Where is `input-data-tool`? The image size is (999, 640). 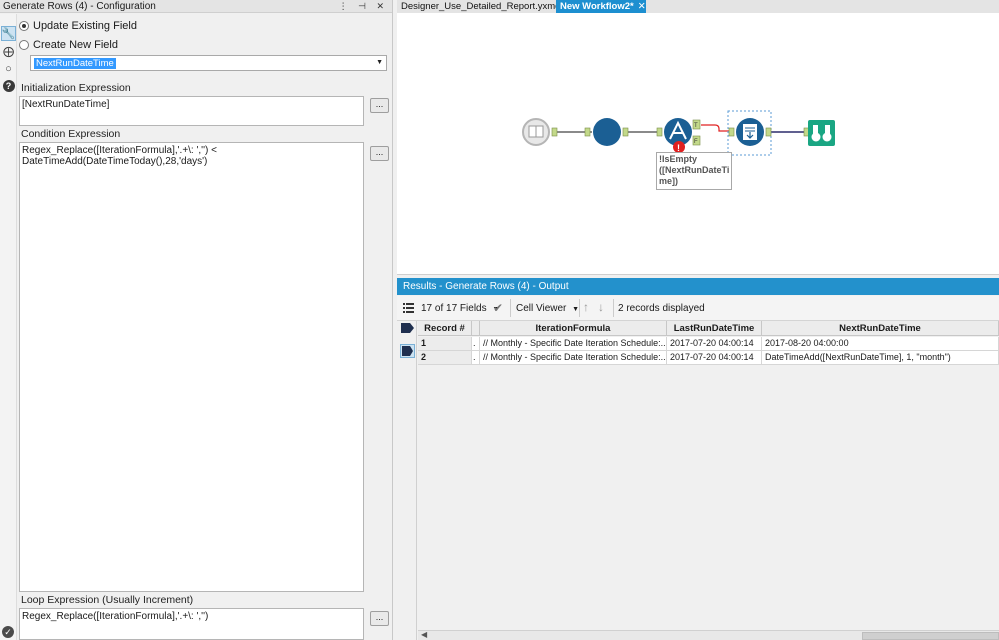 input-data-tool is located at coordinates (536, 132).